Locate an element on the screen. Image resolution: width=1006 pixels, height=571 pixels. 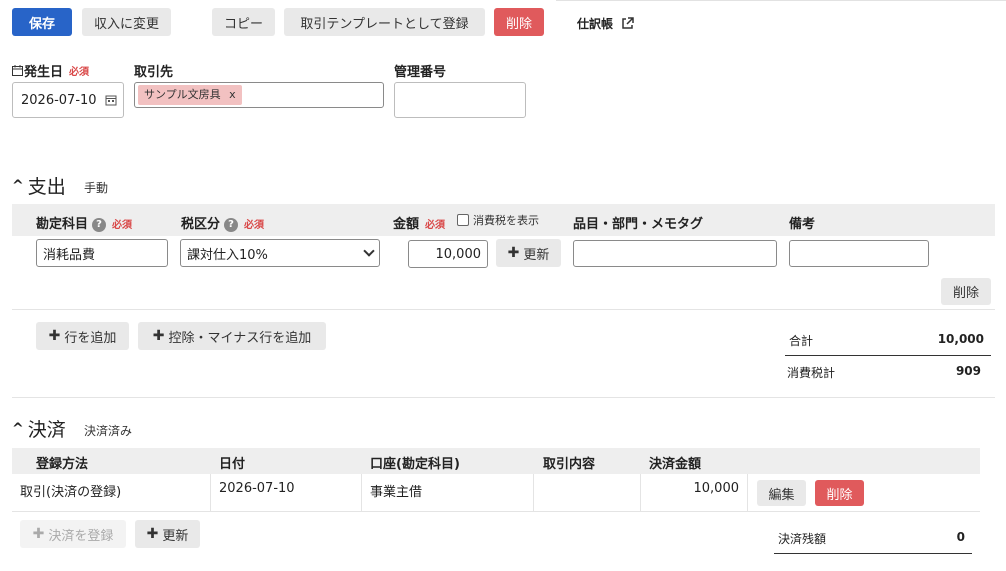
calendar-picker-icon is located at coordinates (111, 100).